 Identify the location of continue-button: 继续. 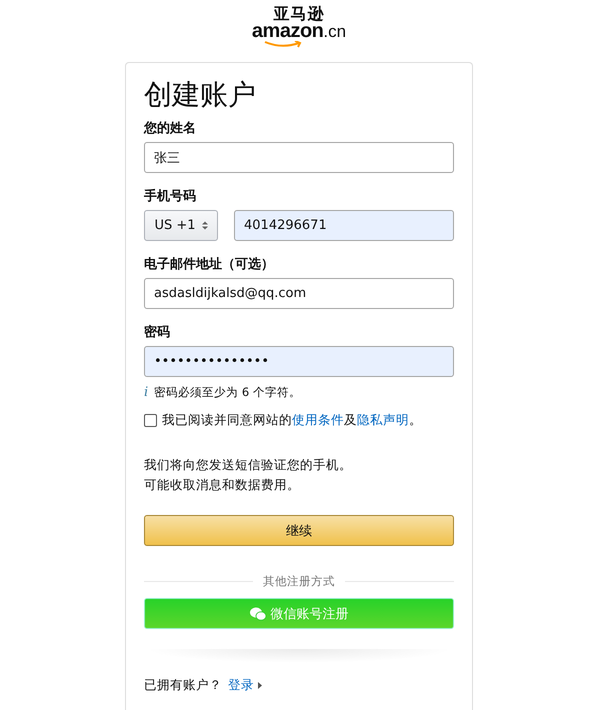
(299, 530).